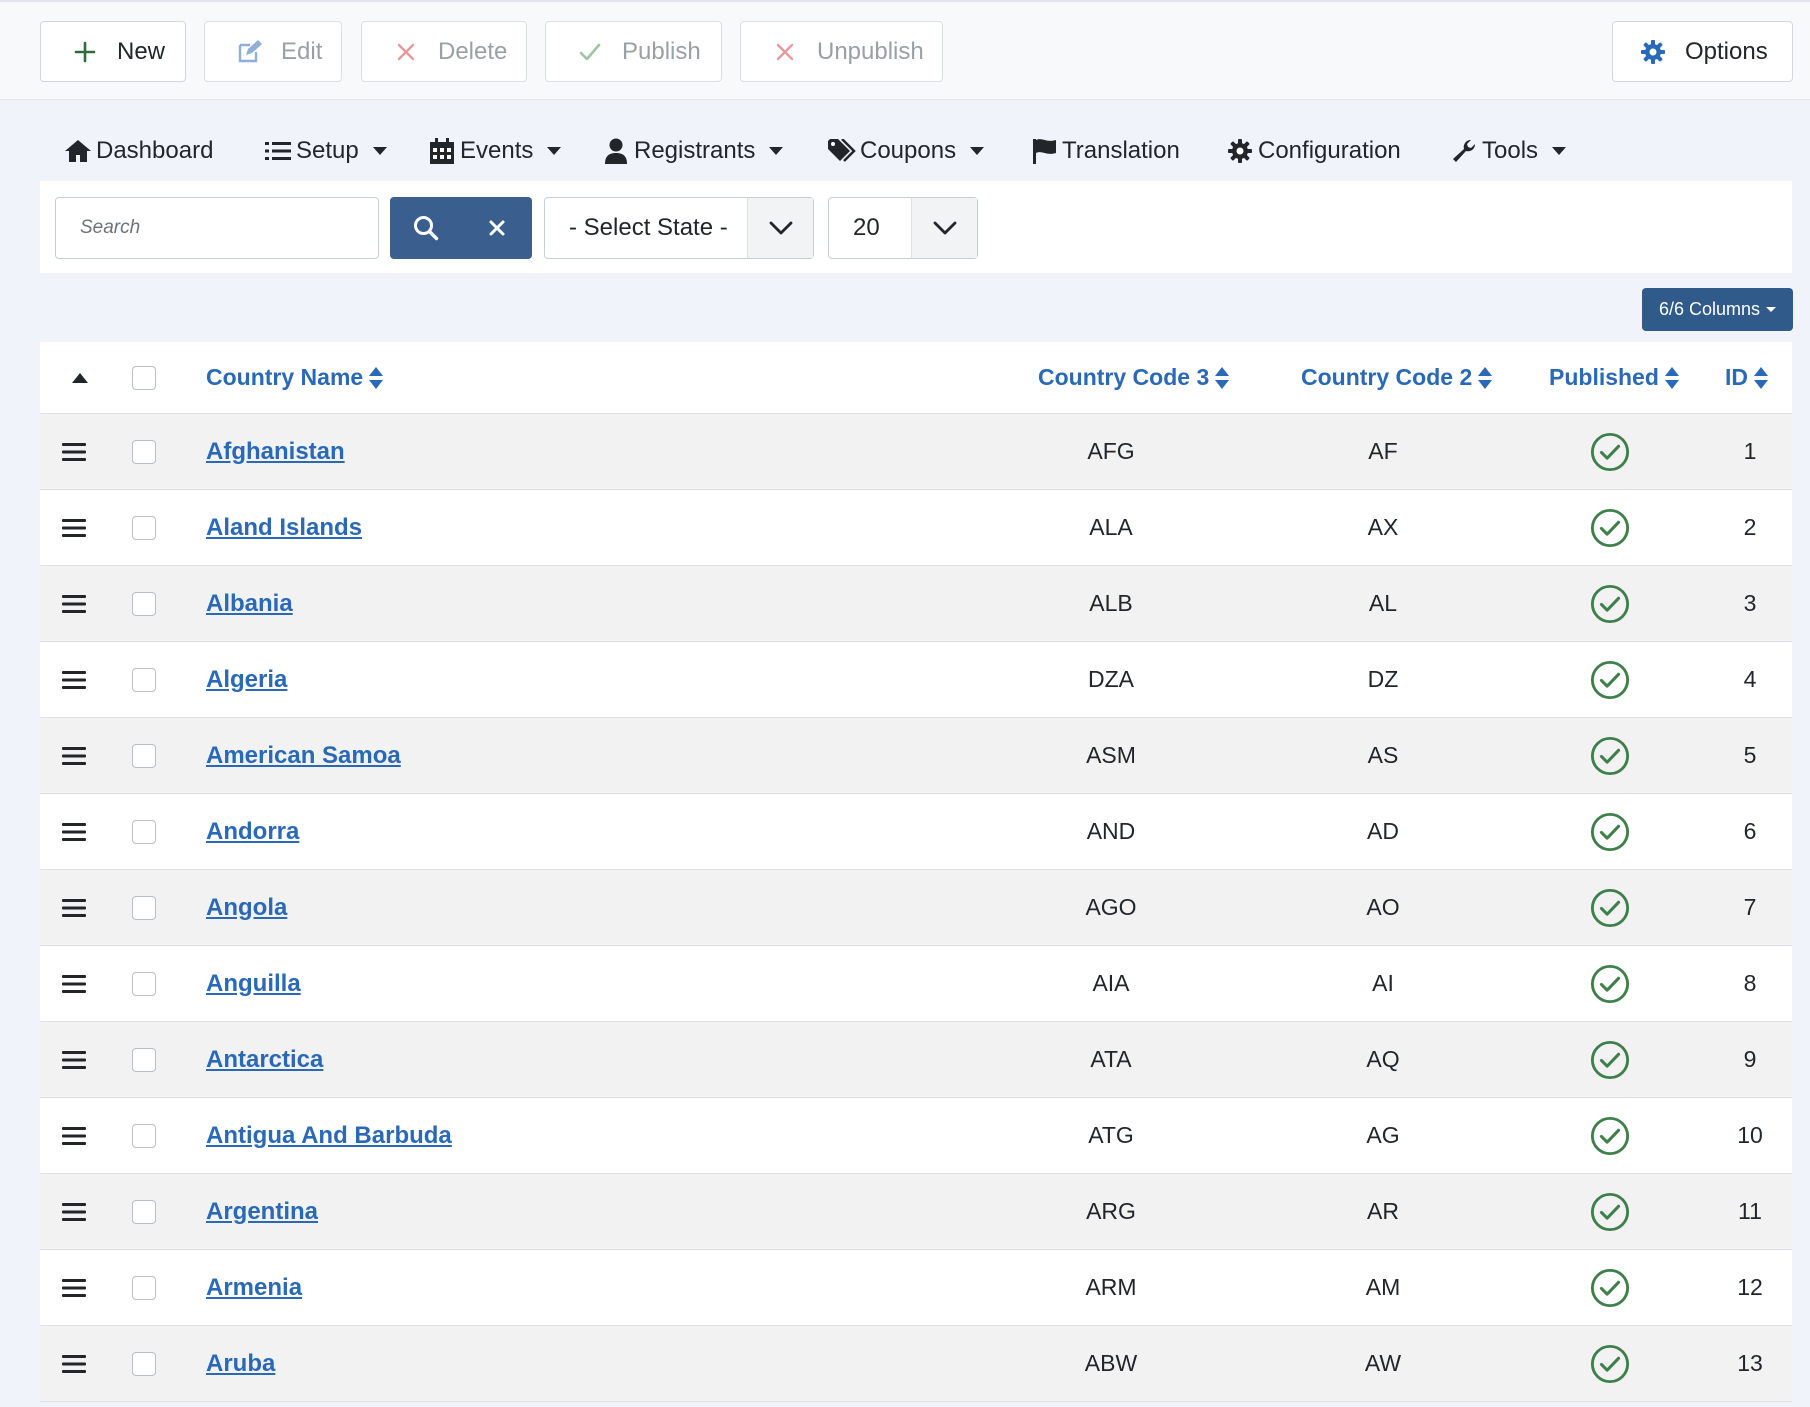 The image size is (1810, 1407). I want to click on search-input, so click(217, 228).